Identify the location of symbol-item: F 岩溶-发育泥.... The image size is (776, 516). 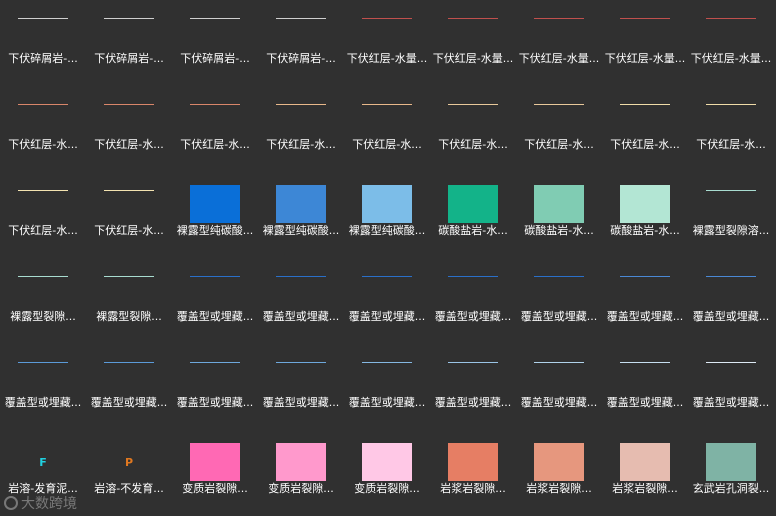
(43, 473).